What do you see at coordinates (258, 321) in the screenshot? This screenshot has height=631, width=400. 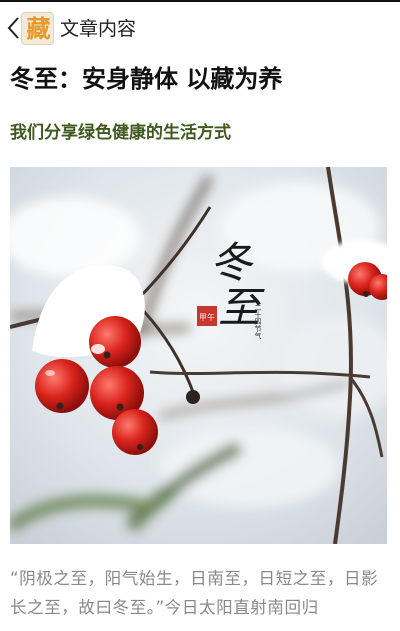 I see `side-text: 二十四节气` at bounding box center [258, 321].